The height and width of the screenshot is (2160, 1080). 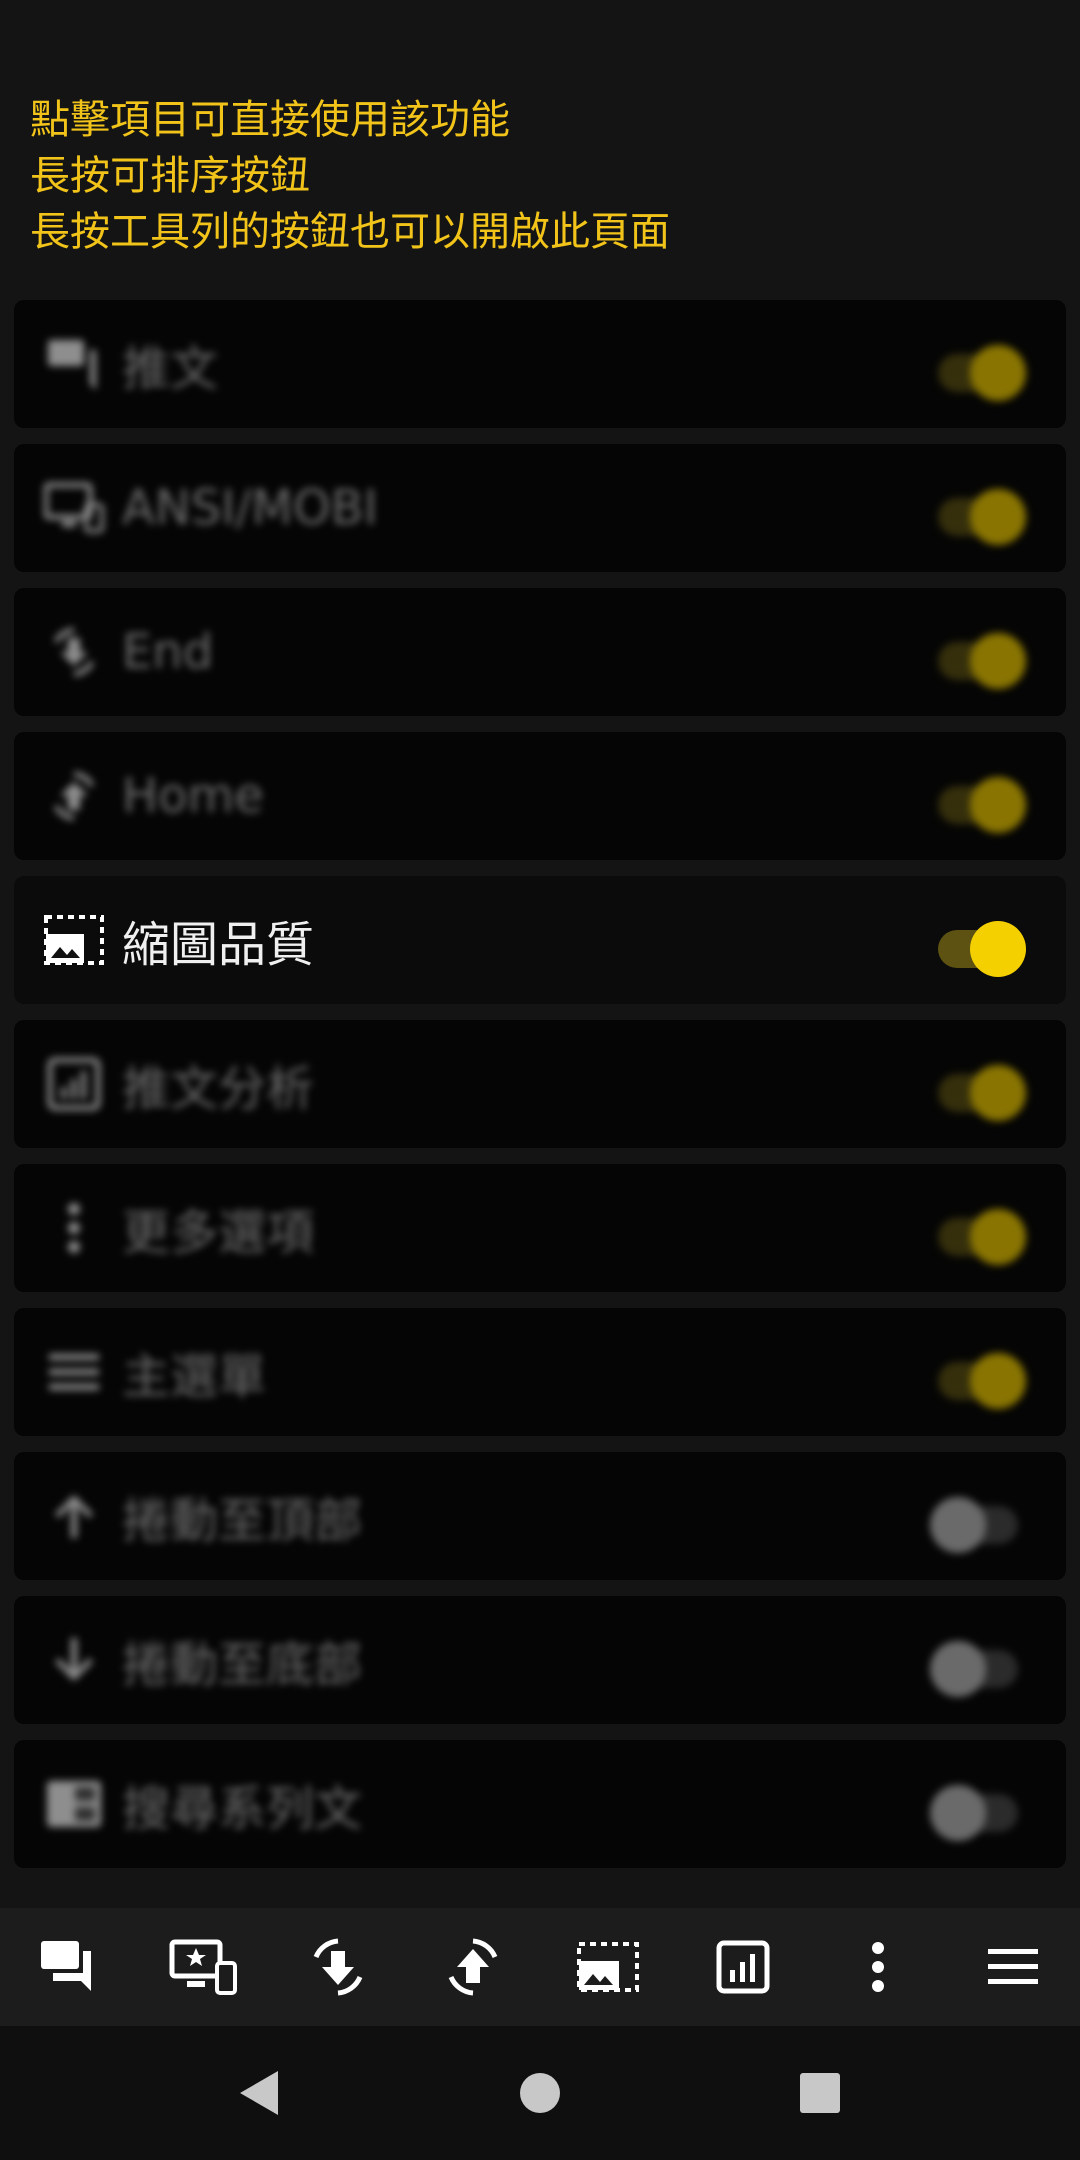 I want to click on list-item-comments: 推文, so click(x=540, y=364).